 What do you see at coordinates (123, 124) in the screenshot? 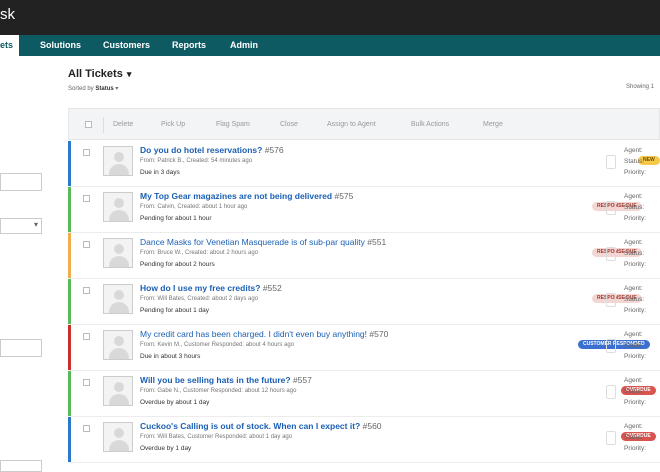
I see `delete-button: Delete` at bounding box center [123, 124].